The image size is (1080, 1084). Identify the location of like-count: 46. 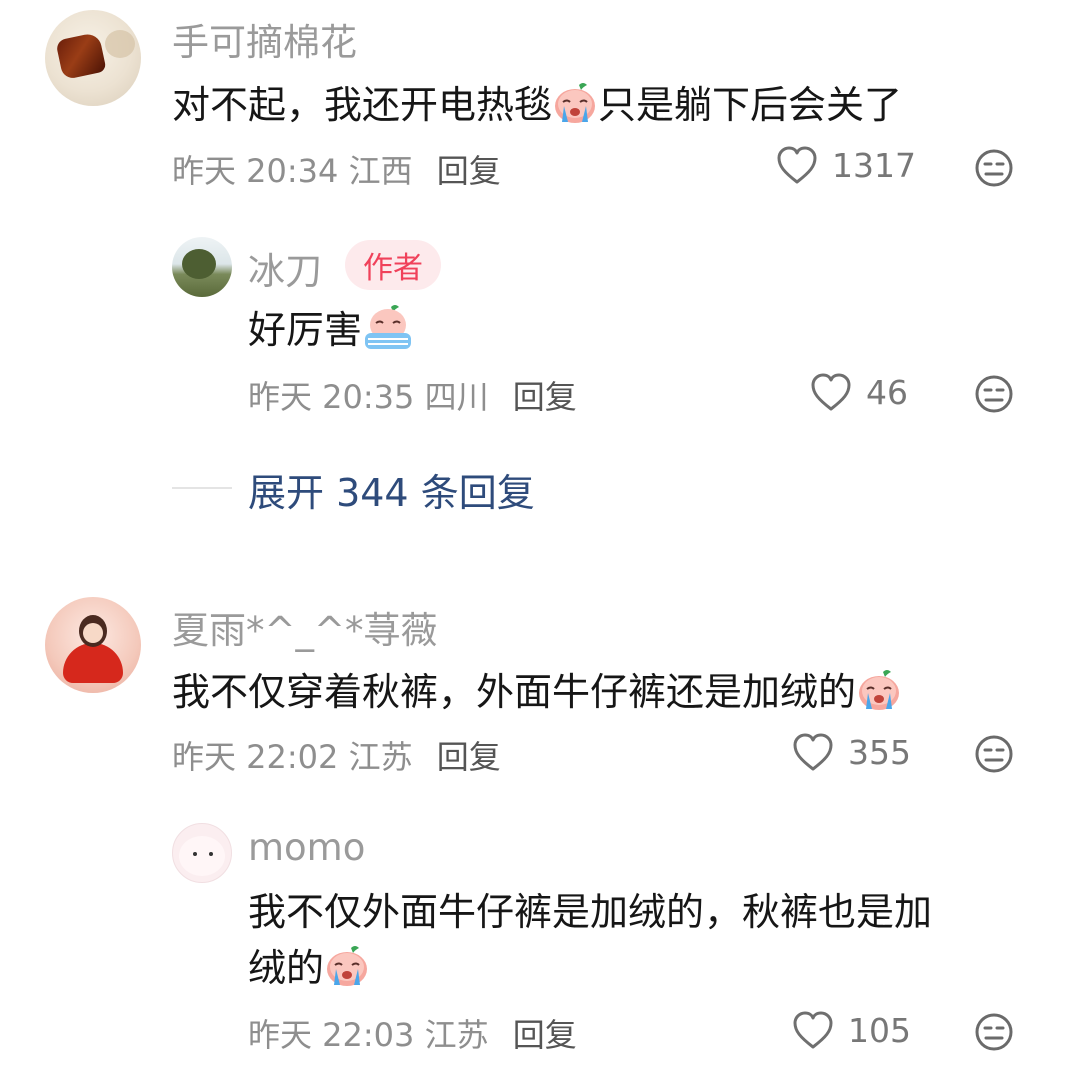
(887, 392).